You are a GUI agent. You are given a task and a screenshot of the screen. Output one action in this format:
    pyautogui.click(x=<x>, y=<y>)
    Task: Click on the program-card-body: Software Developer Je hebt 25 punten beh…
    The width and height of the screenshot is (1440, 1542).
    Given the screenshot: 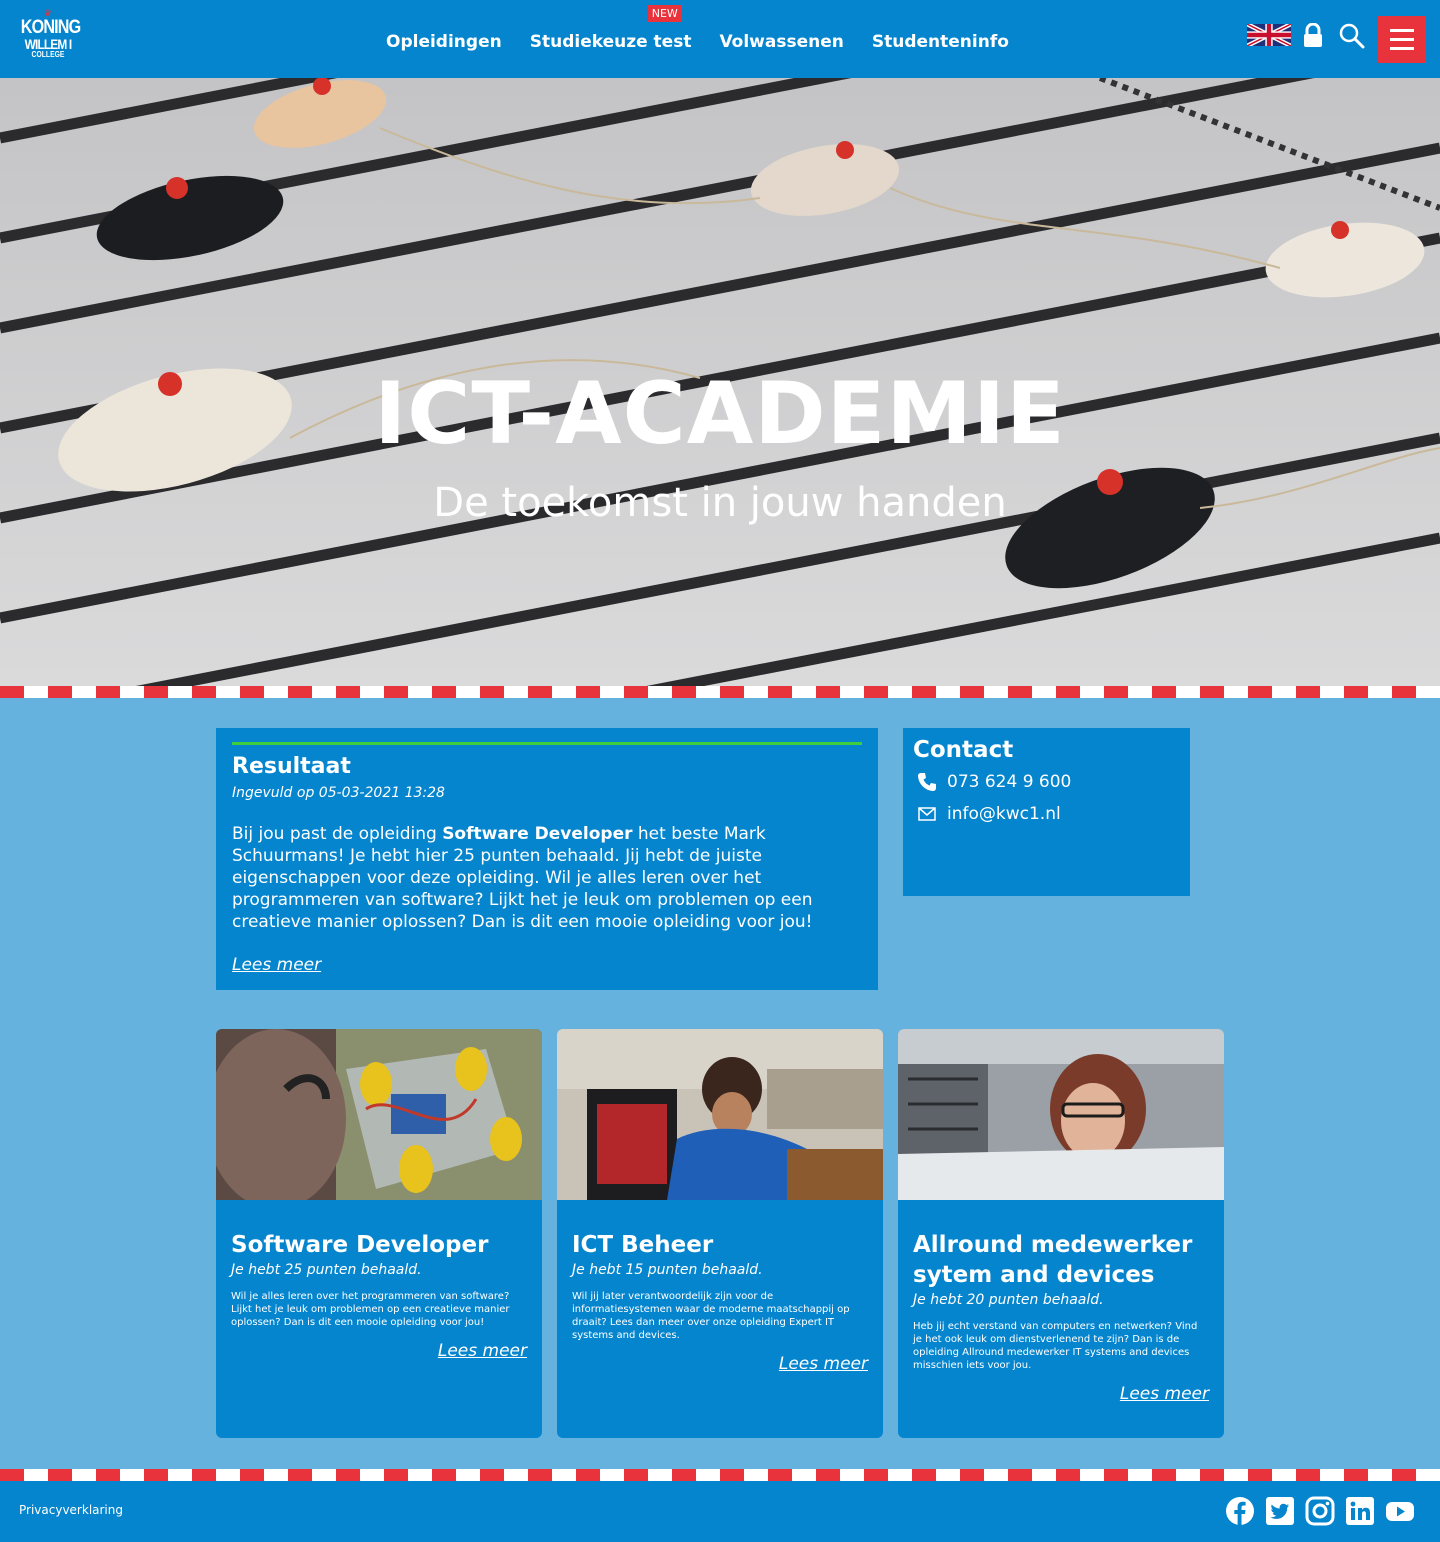 What is the action you would take?
    pyautogui.click(x=379, y=1280)
    